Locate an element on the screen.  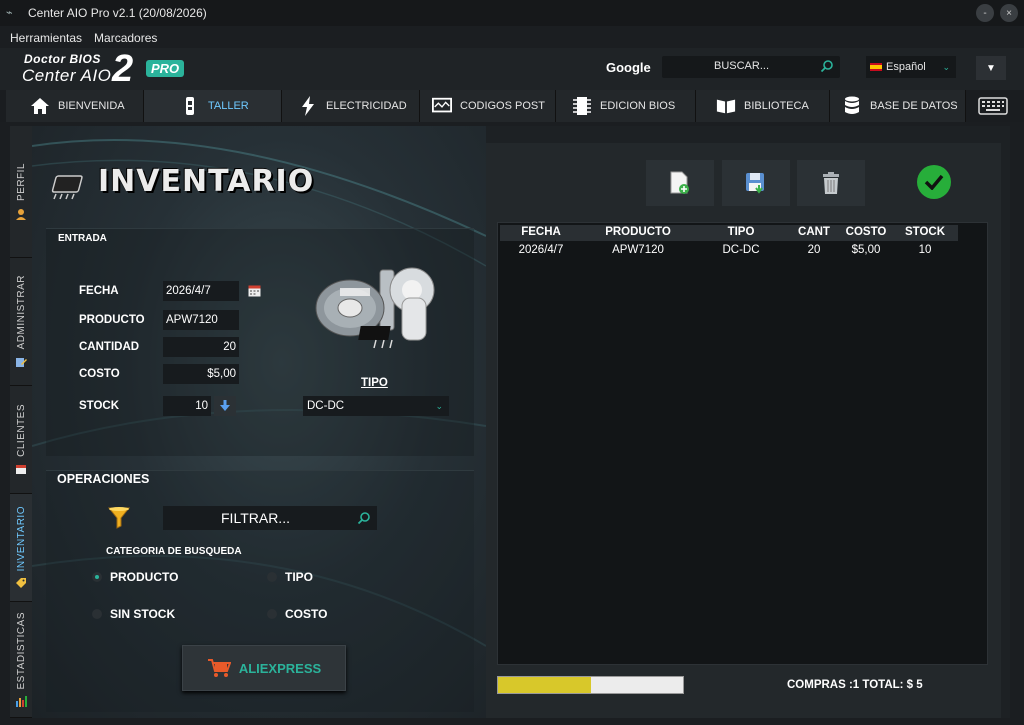
tab-biblioteca: BIBLIOTECA is located at coordinates (763, 106).